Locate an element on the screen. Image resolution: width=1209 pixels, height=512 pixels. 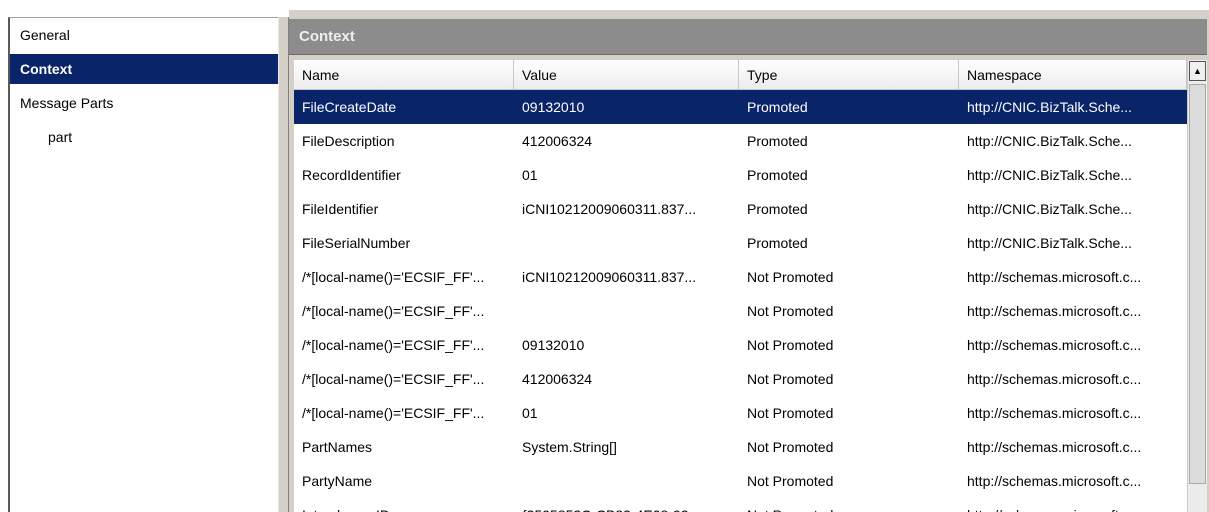
cell-name: RecordIdentifier is located at coordinates (351, 175).